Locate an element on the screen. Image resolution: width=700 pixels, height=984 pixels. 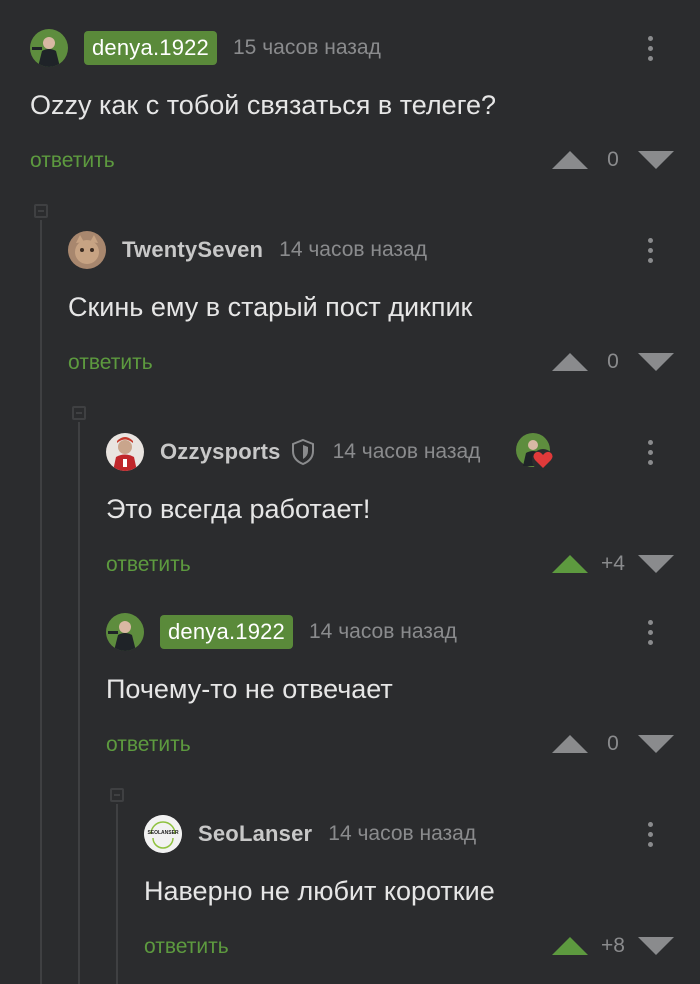
comment-text: Скинь ему в старый пост дикпик is located at coordinates (270, 307).